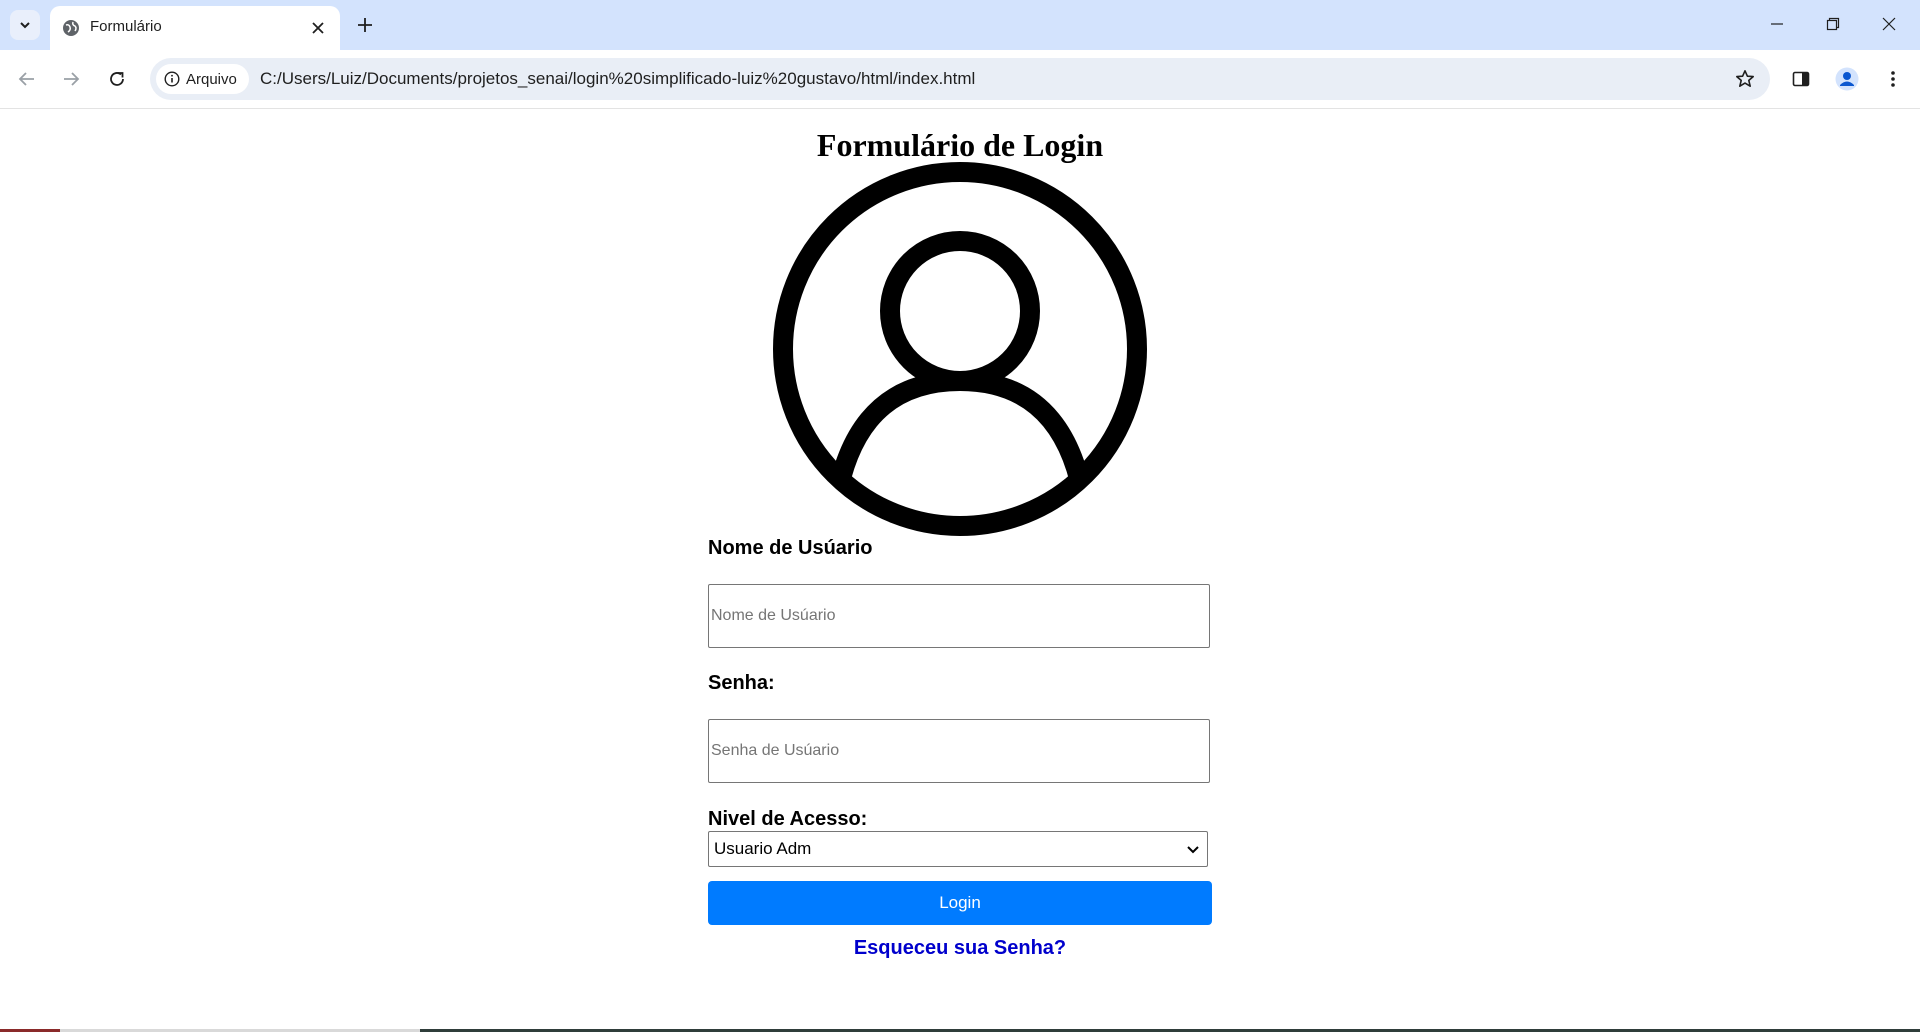 This screenshot has width=1920, height=1032. I want to click on login-button: Login, so click(960, 903).